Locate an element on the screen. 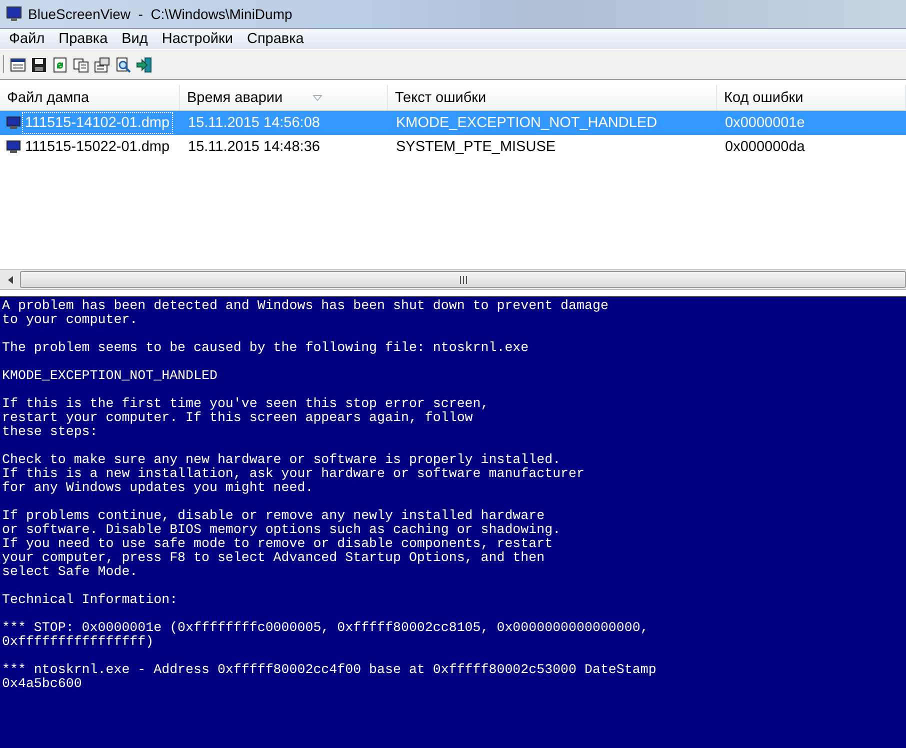 This screenshot has height=748, width=906. error-paragraph: If problems continue, disable or remove any newly installed hardware or software. Disable BIOS memory options such as caching or shadowing. If you need to use safe mode to remove or disable components, restart your computer, press F8 to select Advanced Startup Options, and then select Safe Mode. is located at coordinates (282, 544).